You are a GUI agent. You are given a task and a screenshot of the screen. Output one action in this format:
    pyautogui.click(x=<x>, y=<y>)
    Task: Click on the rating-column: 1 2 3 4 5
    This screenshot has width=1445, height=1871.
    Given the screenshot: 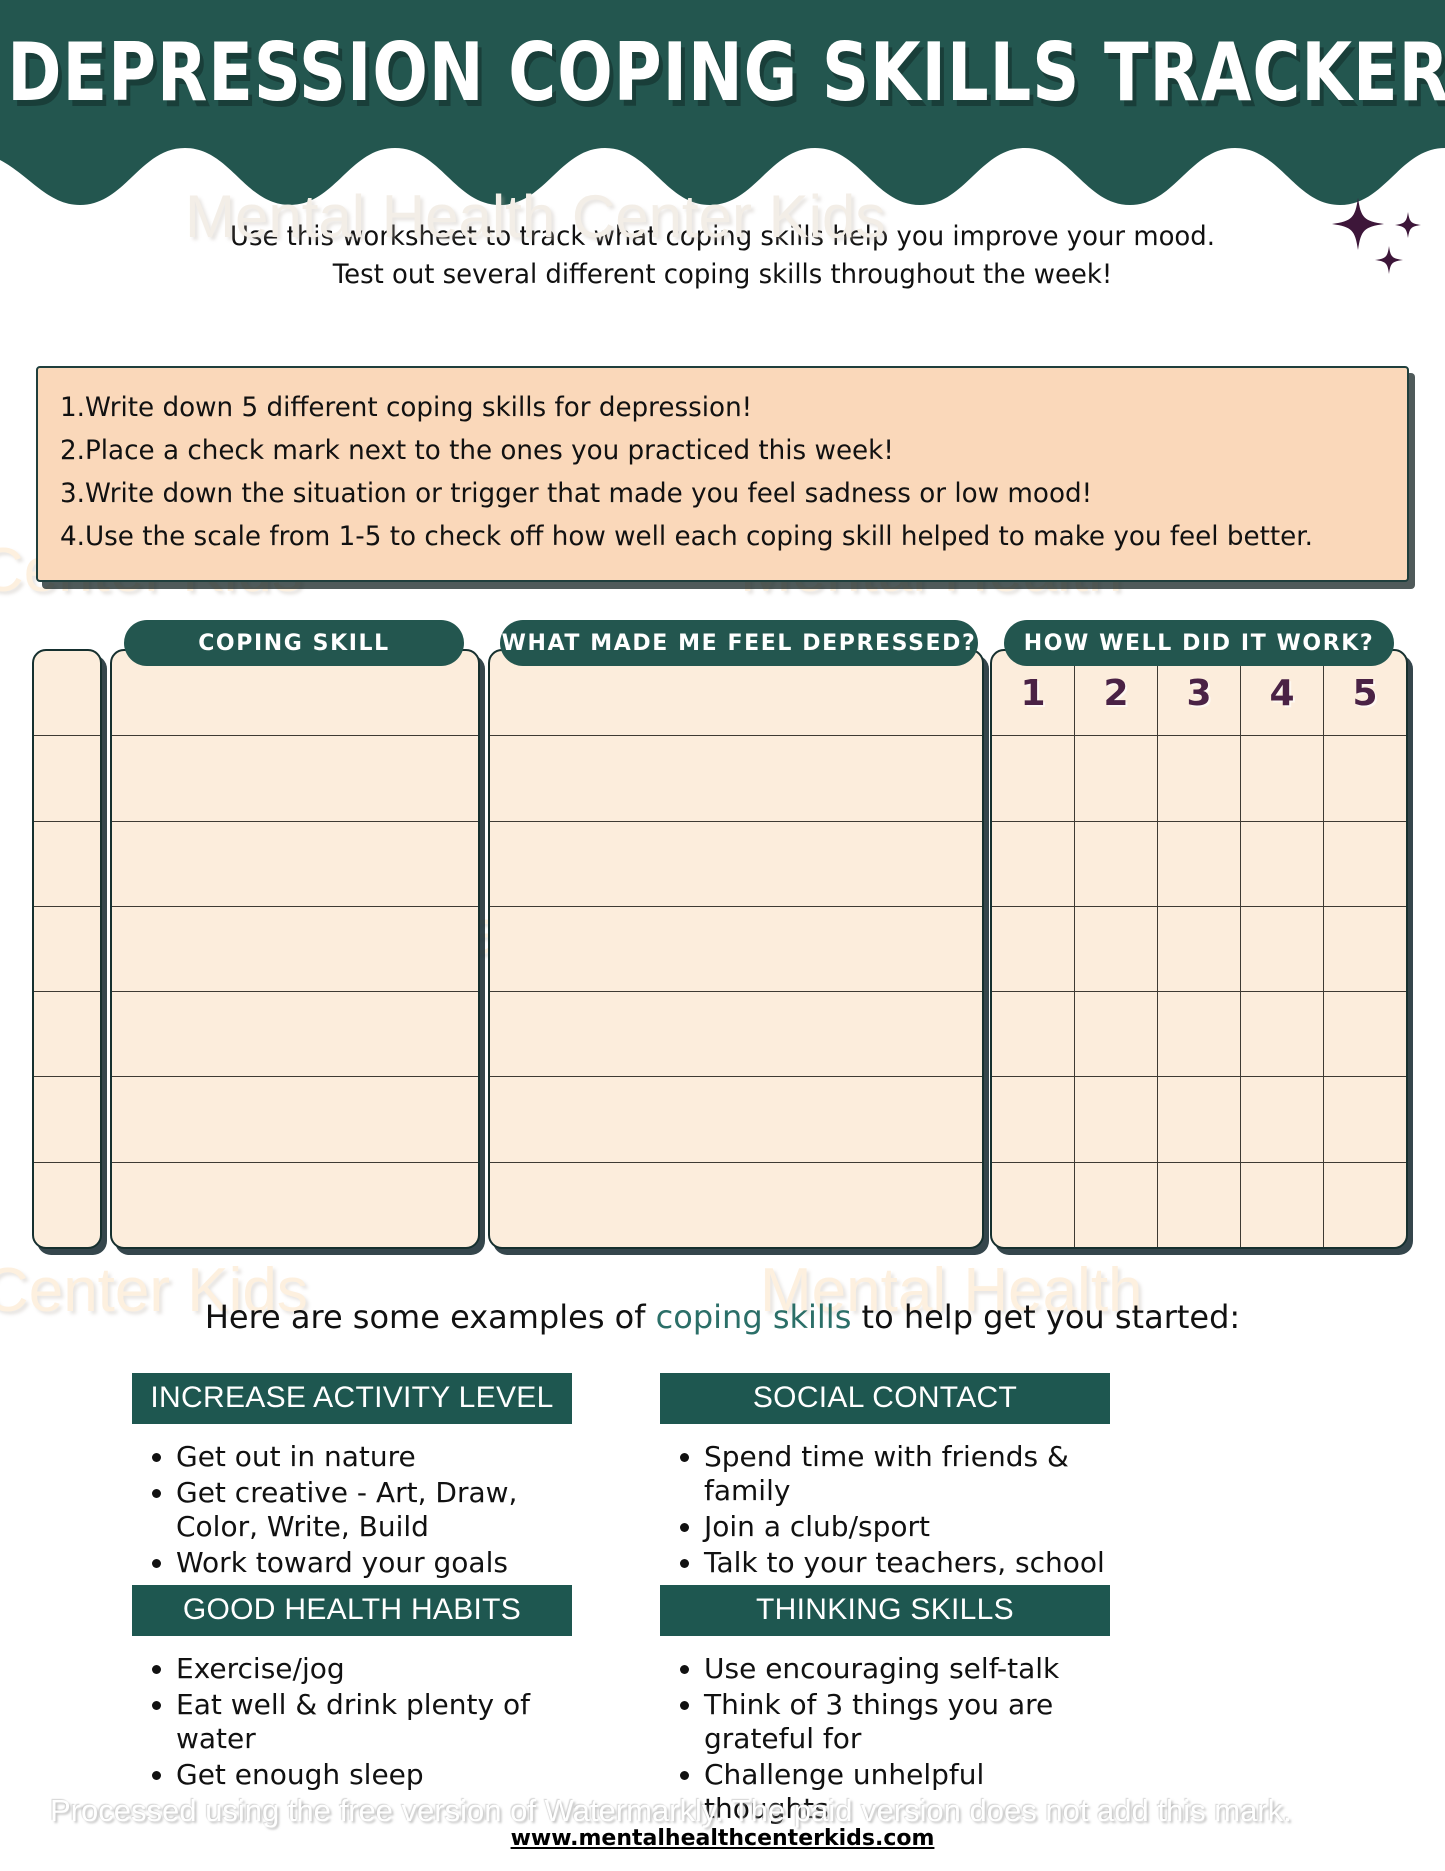 What is the action you would take?
    pyautogui.click(x=1199, y=949)
    